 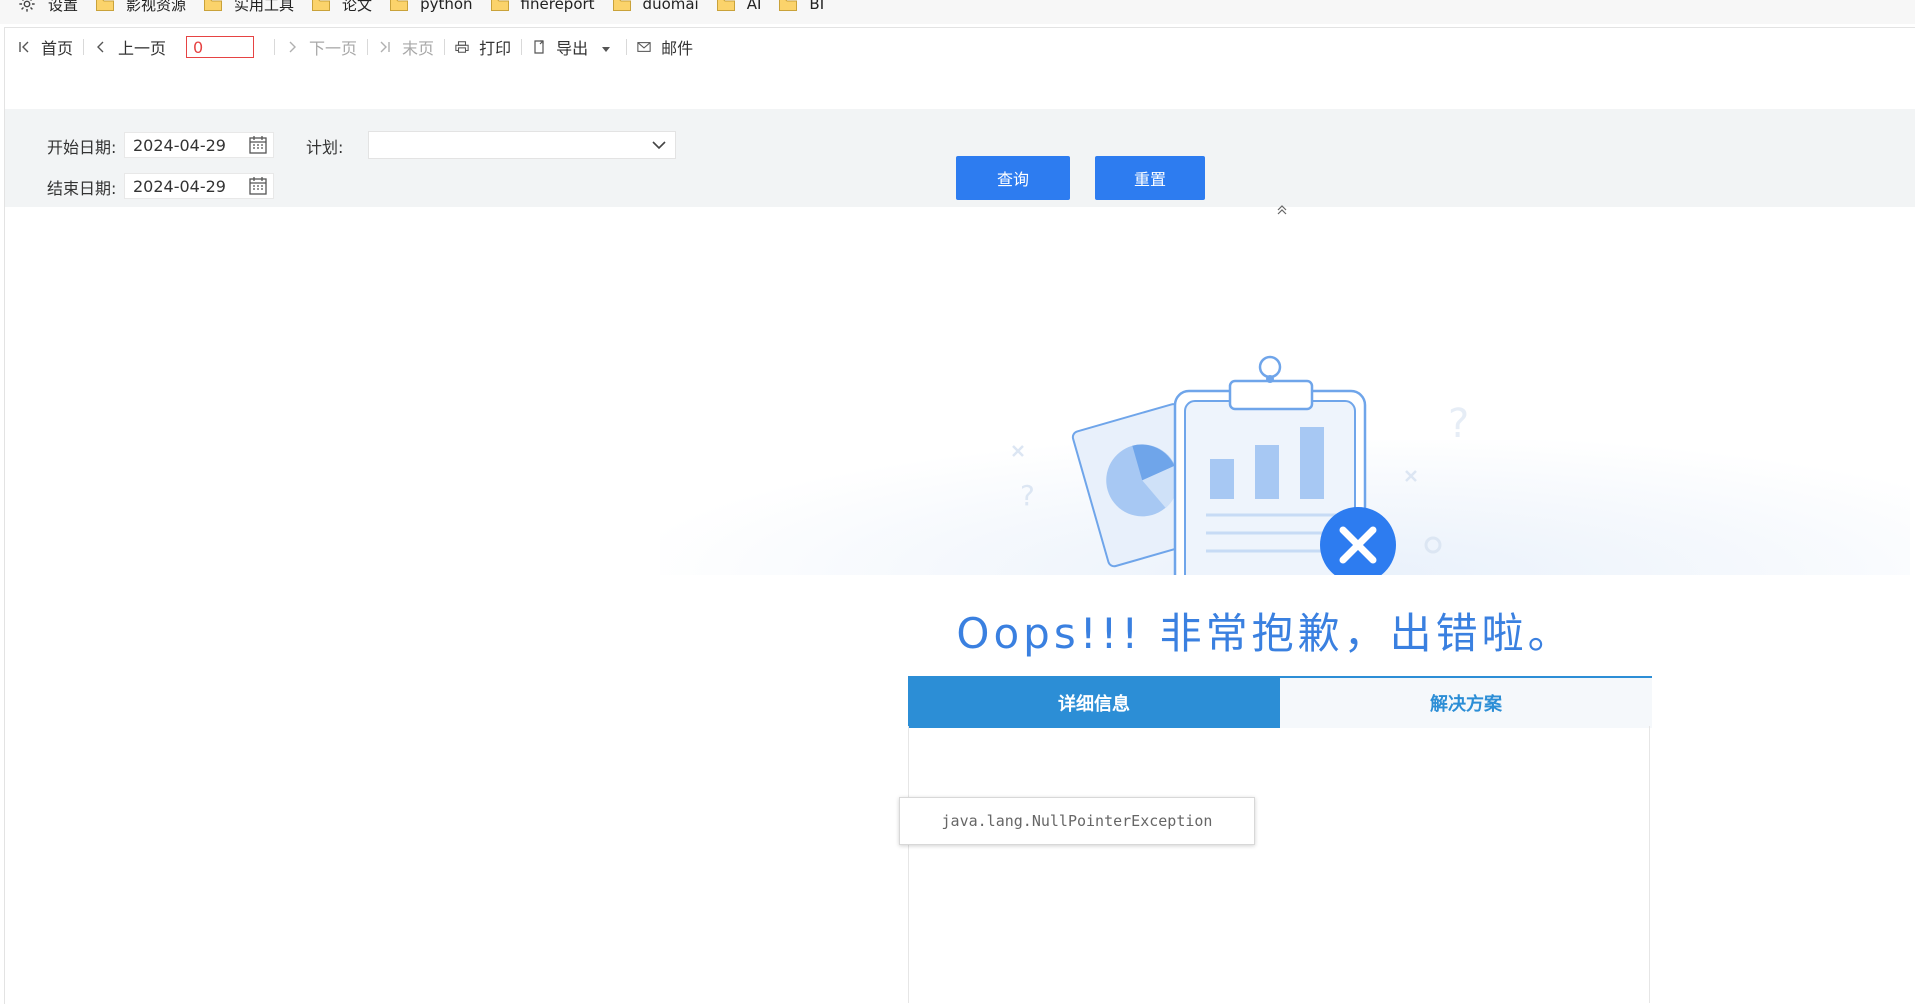 I want to click on last-page-button: 末页, so click(x=406, y=47).